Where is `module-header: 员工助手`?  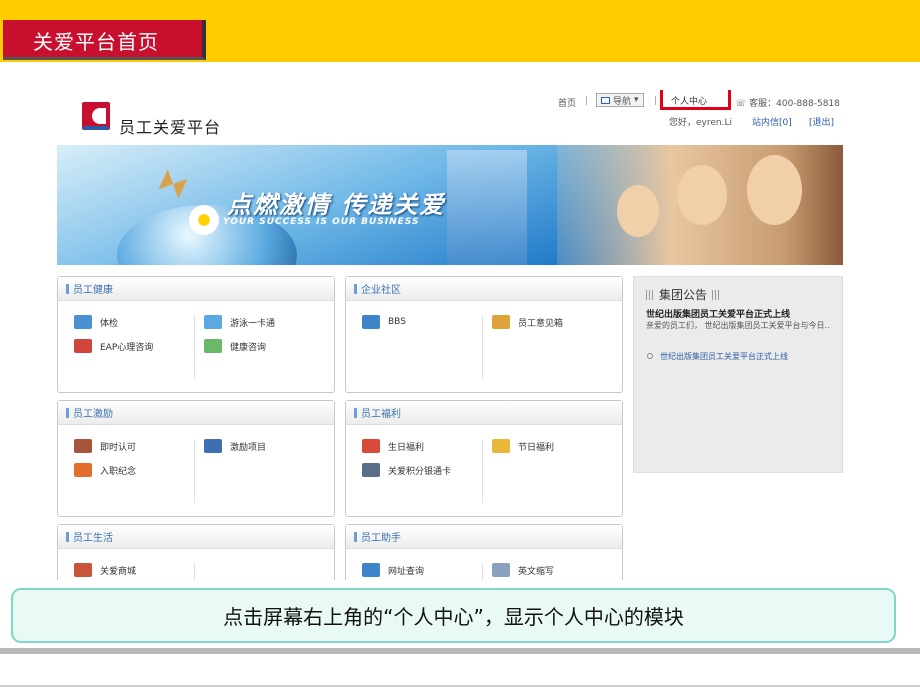 module-header: 员工助手 is located at coordinates (484, 537).